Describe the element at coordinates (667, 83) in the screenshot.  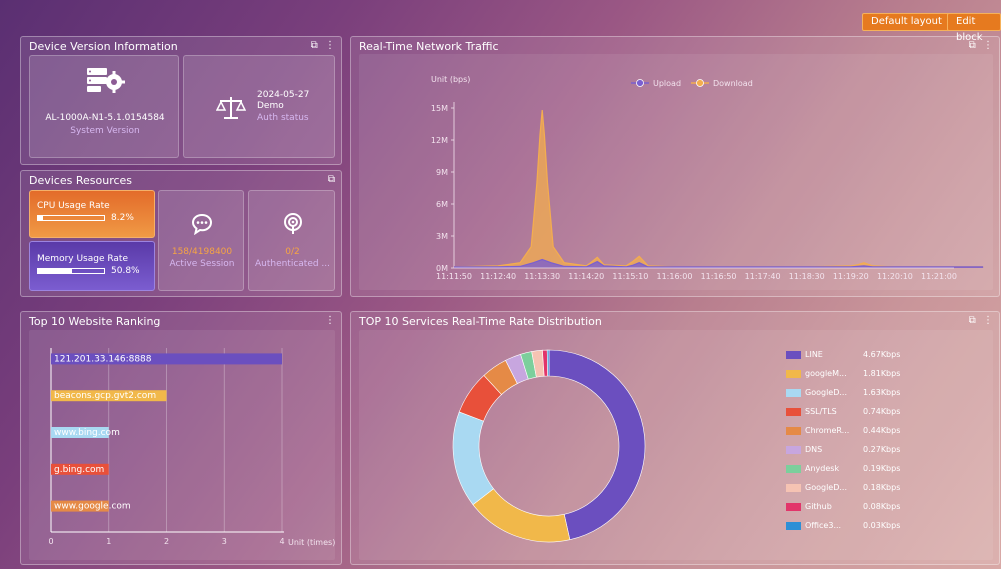
I see `legend-label: Upload` at that location.